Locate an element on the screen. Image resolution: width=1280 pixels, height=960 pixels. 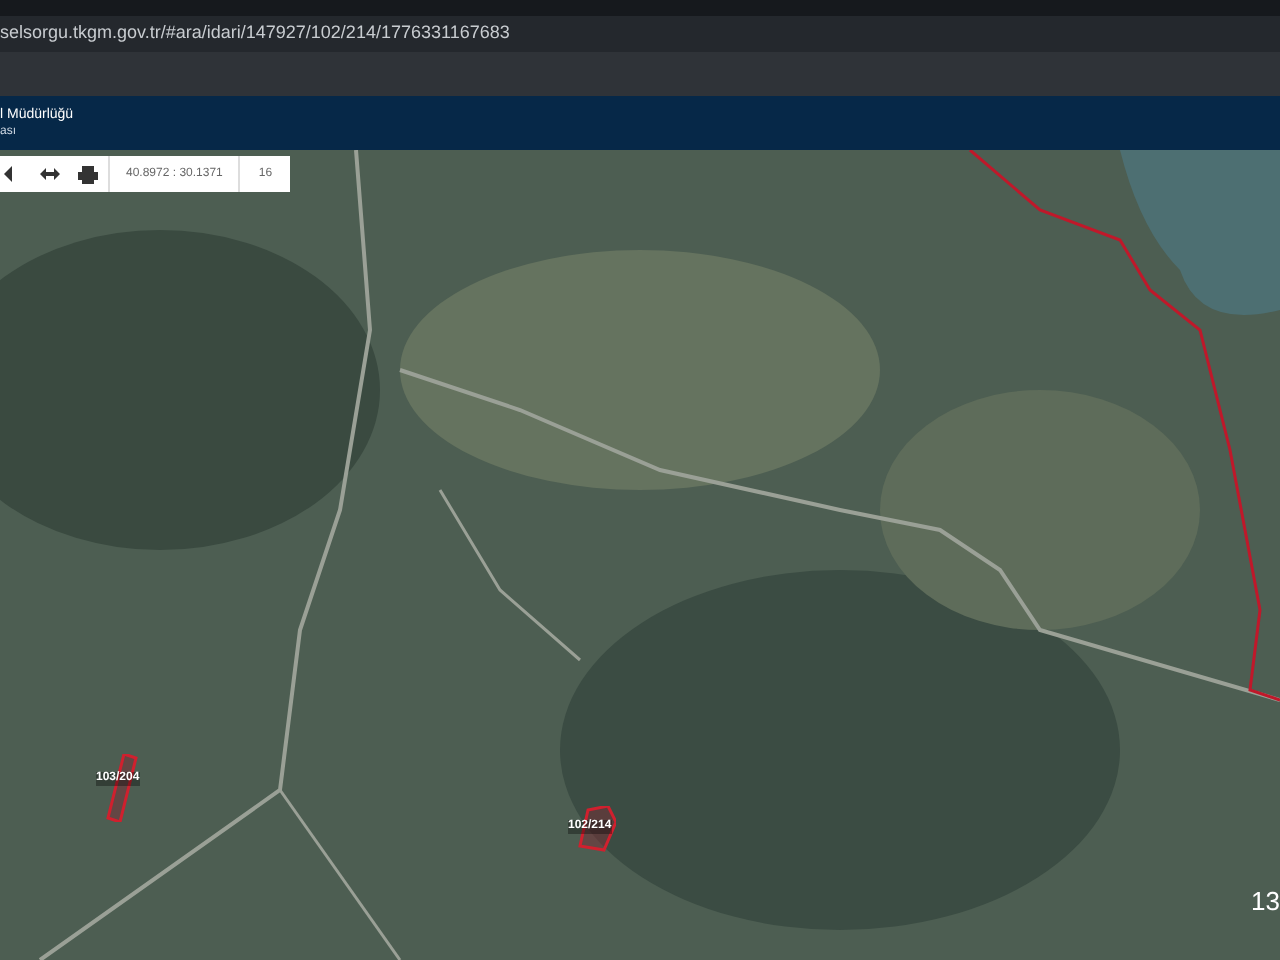
address-bar: selsorgu.tkgm.gov.tr/#ara/idari/147927/102/214/1776331167683 is located at coordinates (640, 34).